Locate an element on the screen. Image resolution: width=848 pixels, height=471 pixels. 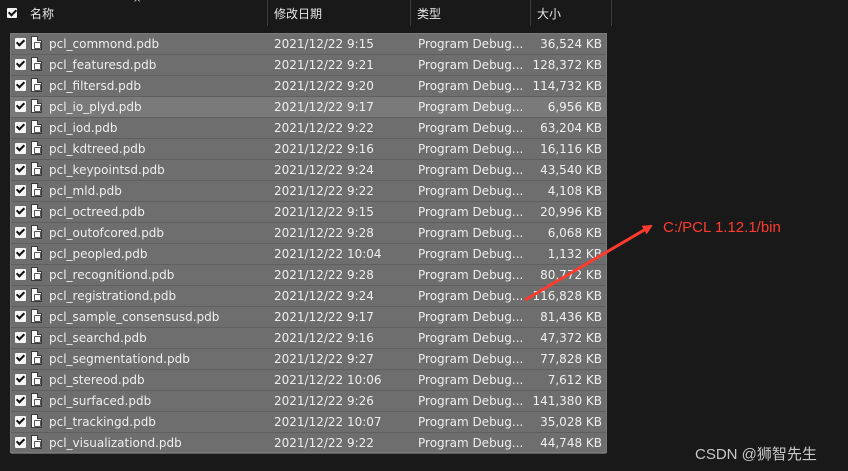
path-annotation: C:/PCL 1.12.1/bin is located at coordinates (722, 227).